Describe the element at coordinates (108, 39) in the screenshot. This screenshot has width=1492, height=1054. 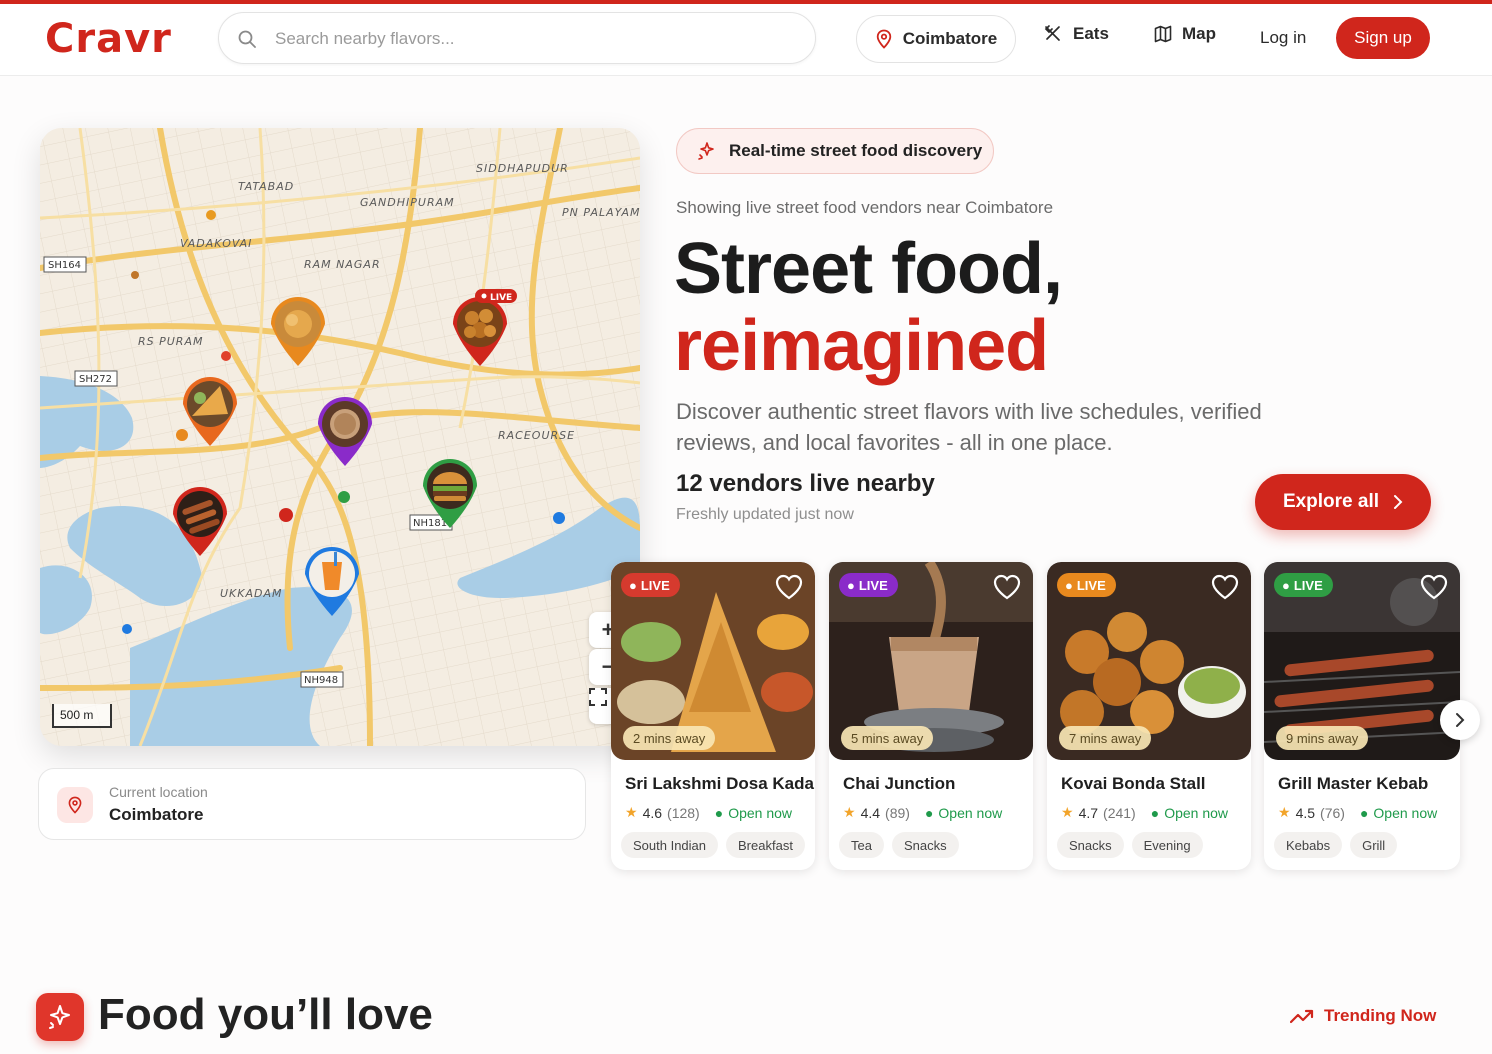
I see `cravr-logo: Cravr` at that location.